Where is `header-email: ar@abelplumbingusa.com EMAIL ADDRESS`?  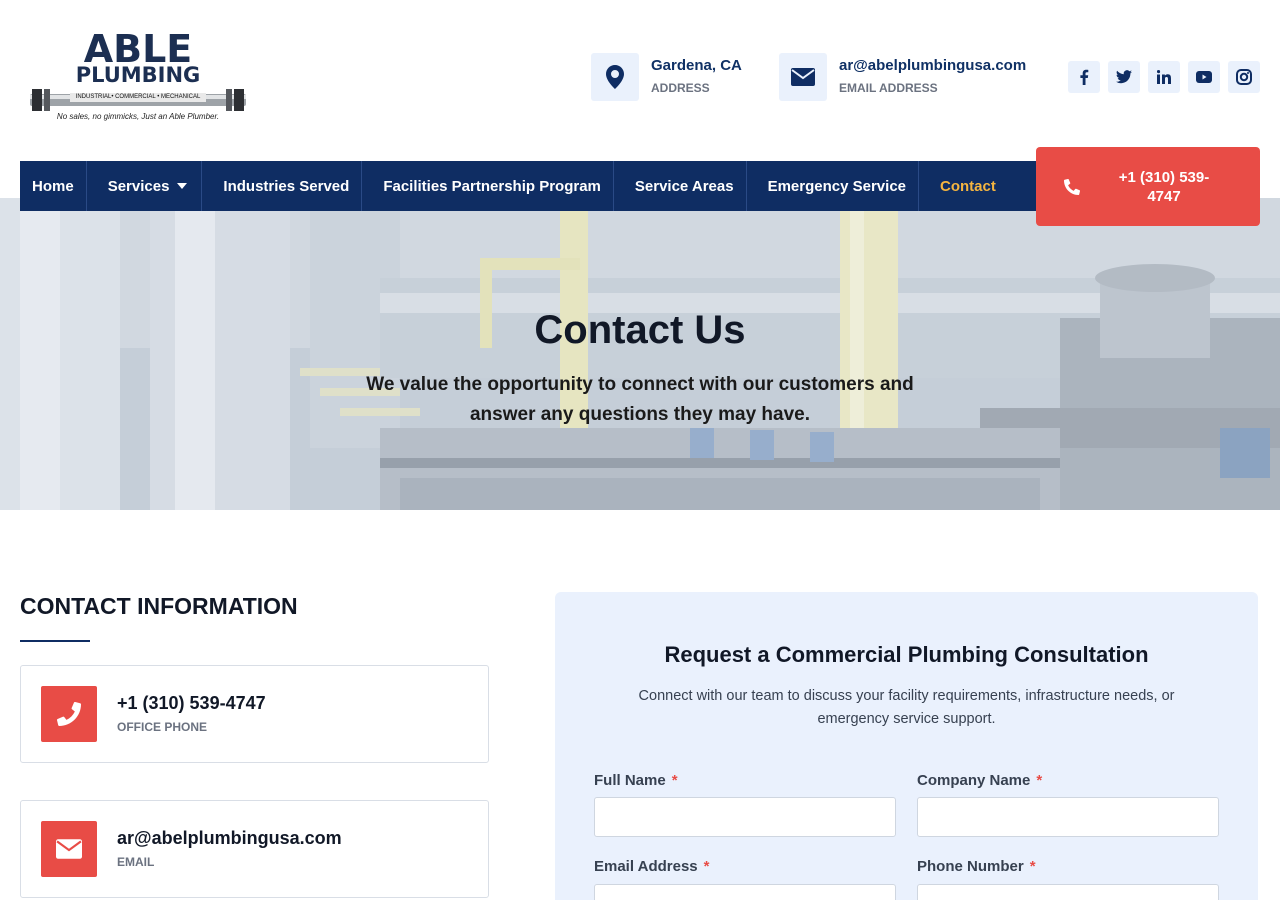
header-email: ar@abelplumbingusa.com EMAIL ADDRESS is located at coordinates (902, 77).